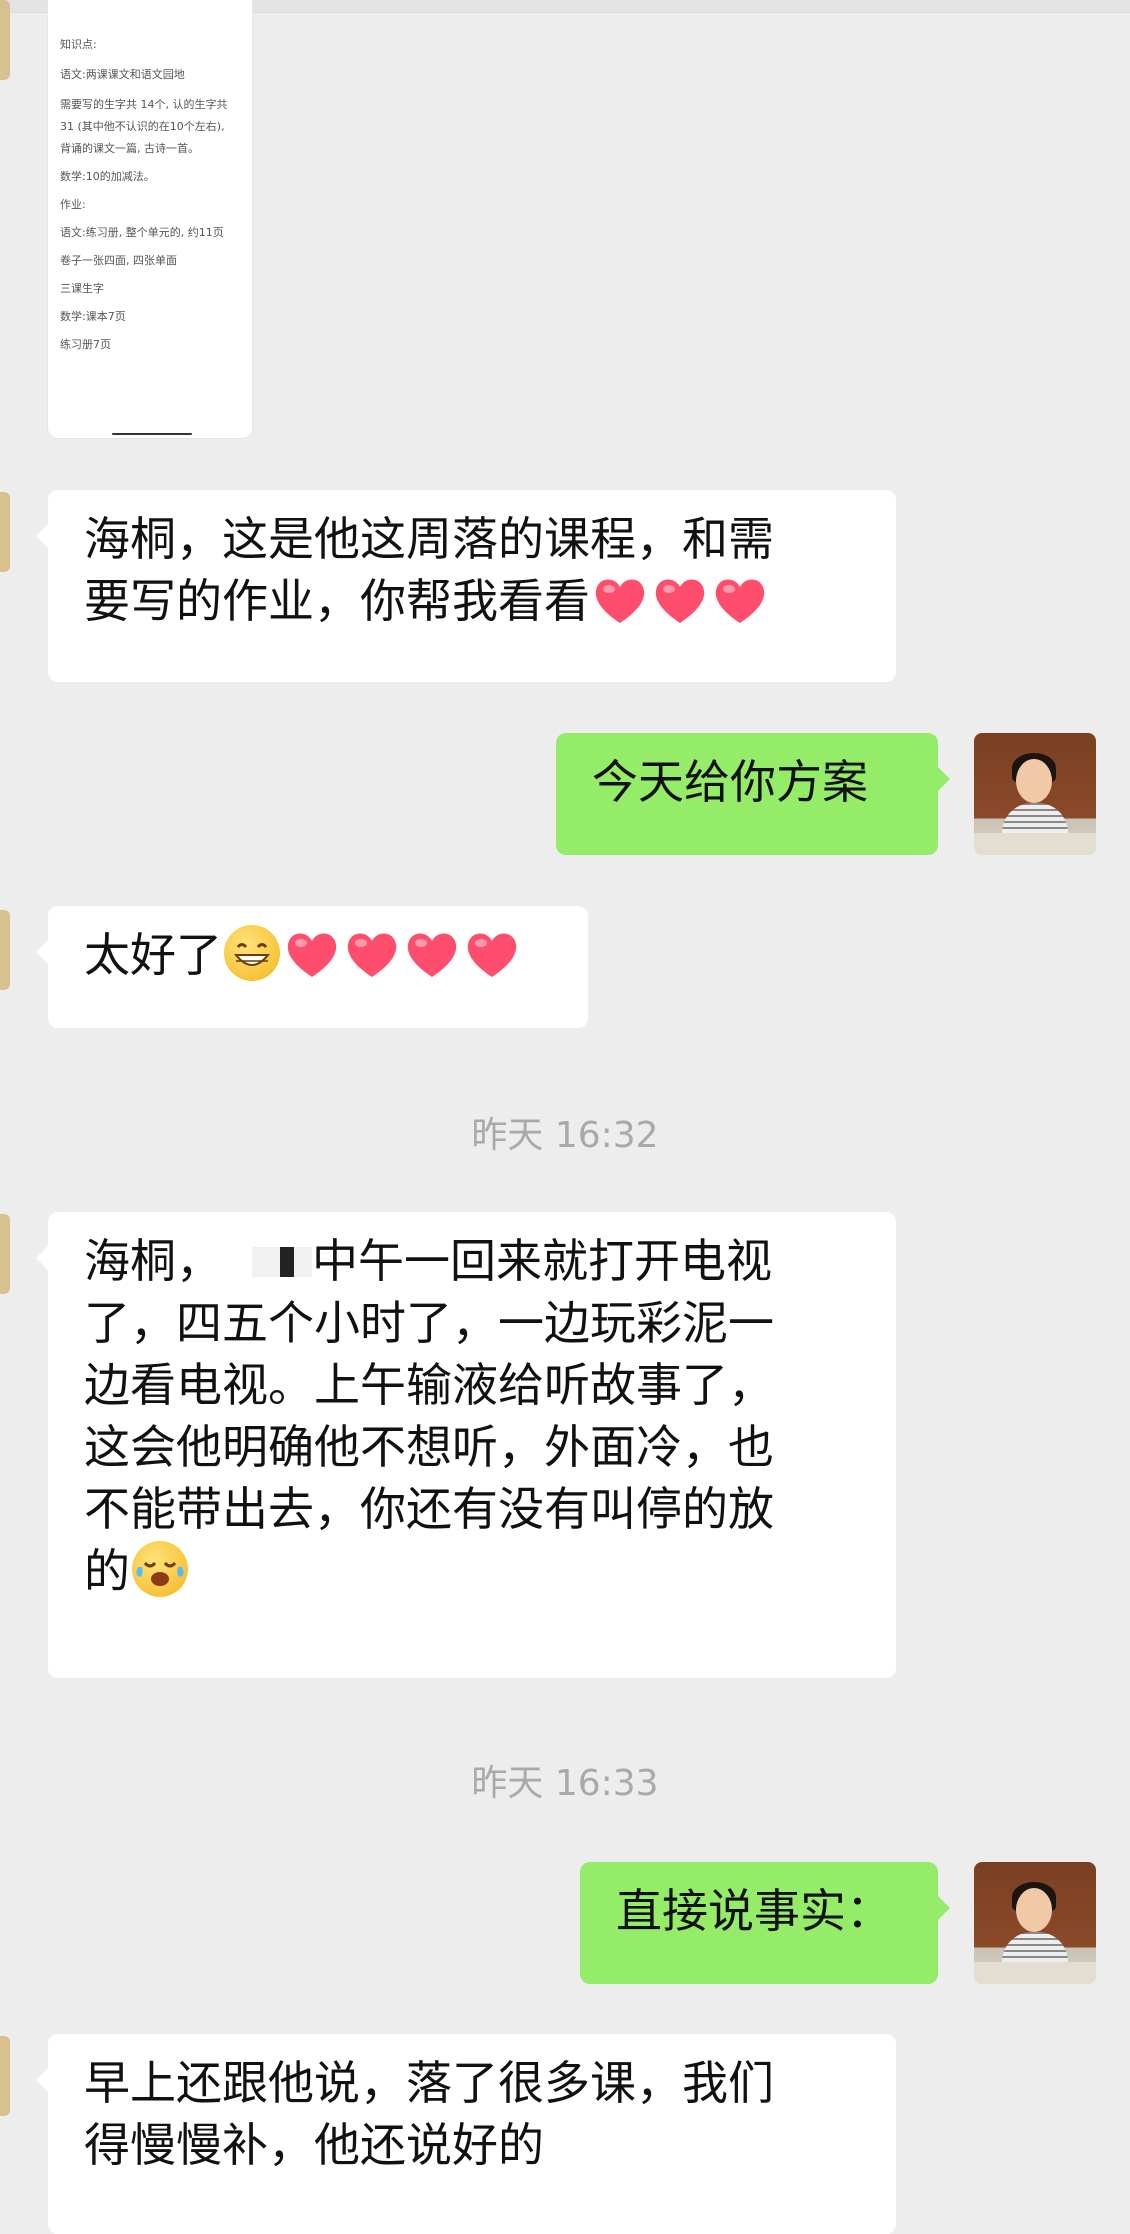 Image resolution: width=1130 pixels, height=2234 pixels. I want to click on card-line: 作业:, so click(73, 204).